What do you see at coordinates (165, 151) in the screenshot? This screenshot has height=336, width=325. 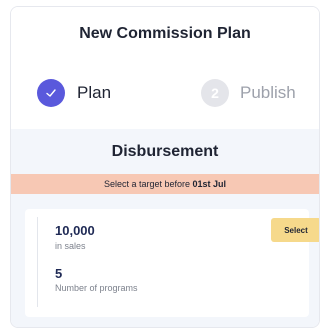 I see `section-title: Disbursement` at bounding box center [165, 151].